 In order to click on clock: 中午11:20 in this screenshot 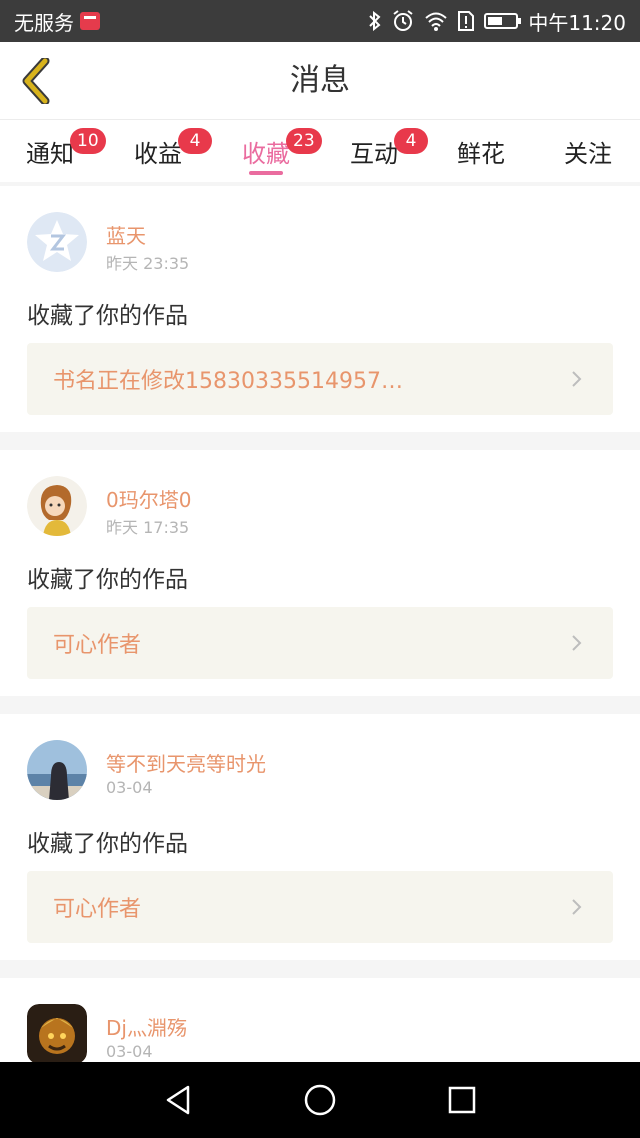, I will do `click(577, 22)`.